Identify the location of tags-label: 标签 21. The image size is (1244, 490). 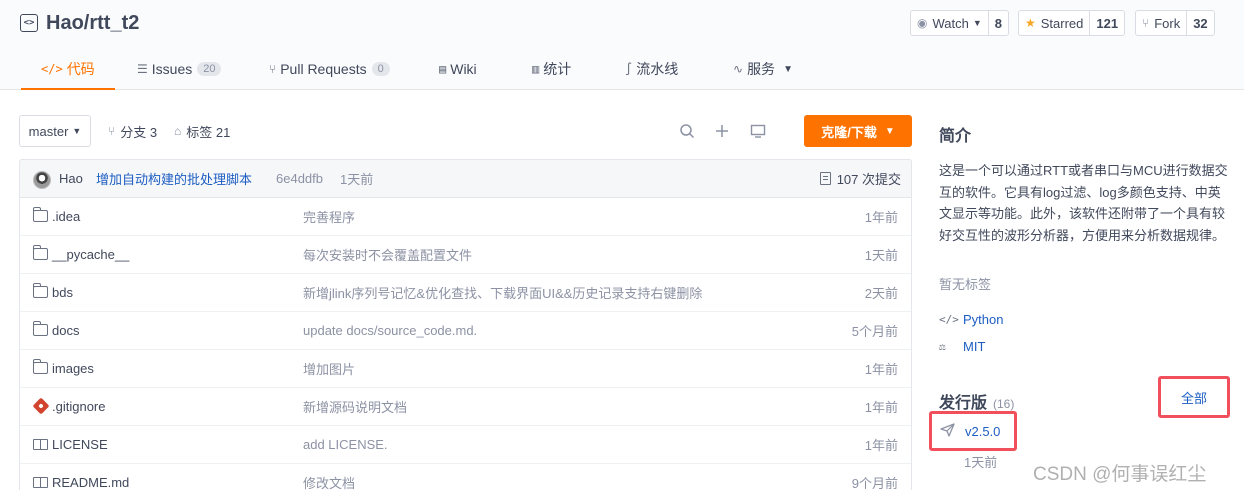
(208, 132).